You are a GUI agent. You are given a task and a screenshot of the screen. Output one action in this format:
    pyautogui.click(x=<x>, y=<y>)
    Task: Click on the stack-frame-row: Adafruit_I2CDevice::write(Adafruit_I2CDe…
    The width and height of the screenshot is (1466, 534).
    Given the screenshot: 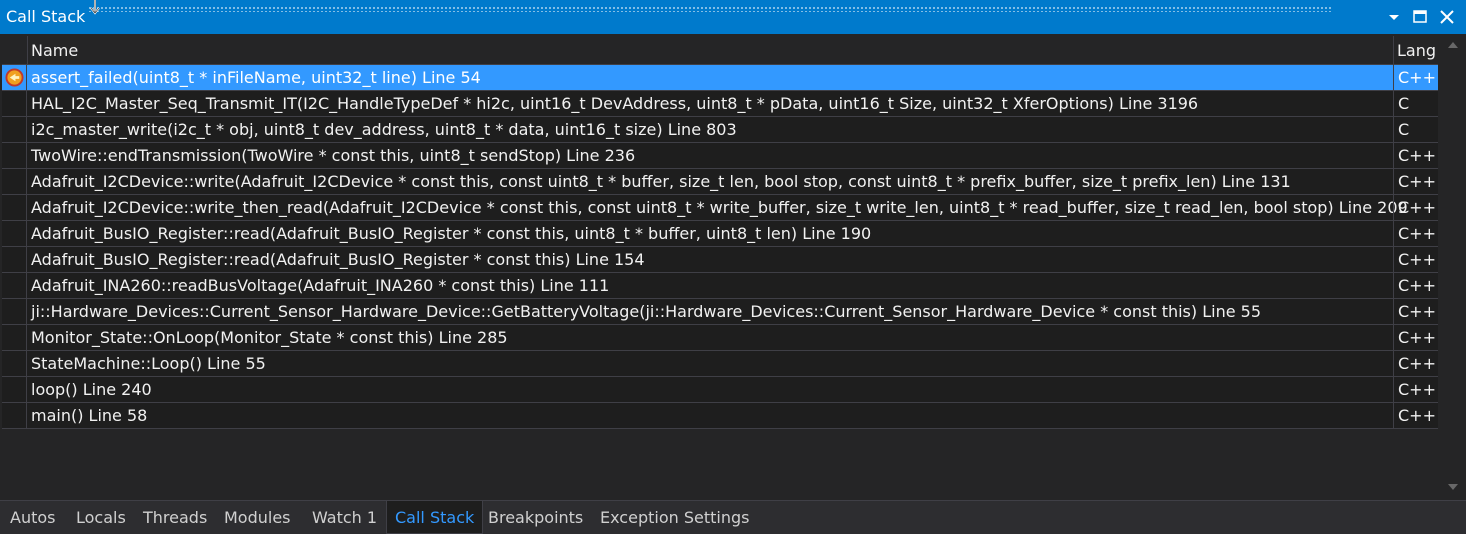 What is the action you would take?
    pyautogui.click(x=720, y=182)
    